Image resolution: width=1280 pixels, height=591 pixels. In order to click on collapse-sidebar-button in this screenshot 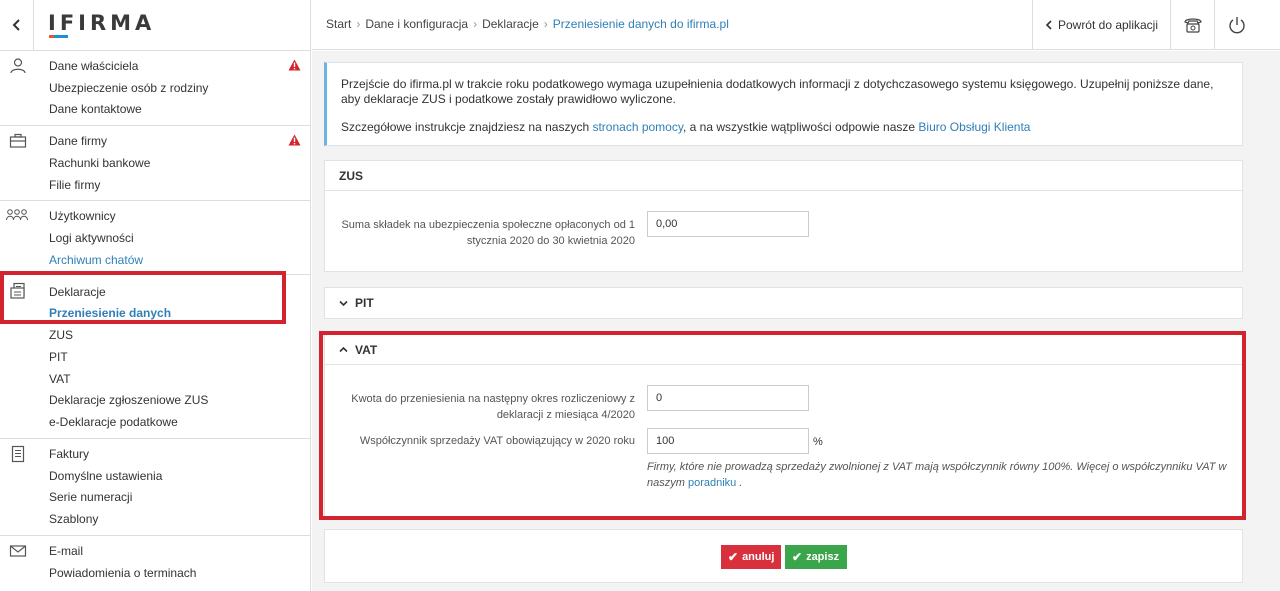, I will do `click(17, 25)`.